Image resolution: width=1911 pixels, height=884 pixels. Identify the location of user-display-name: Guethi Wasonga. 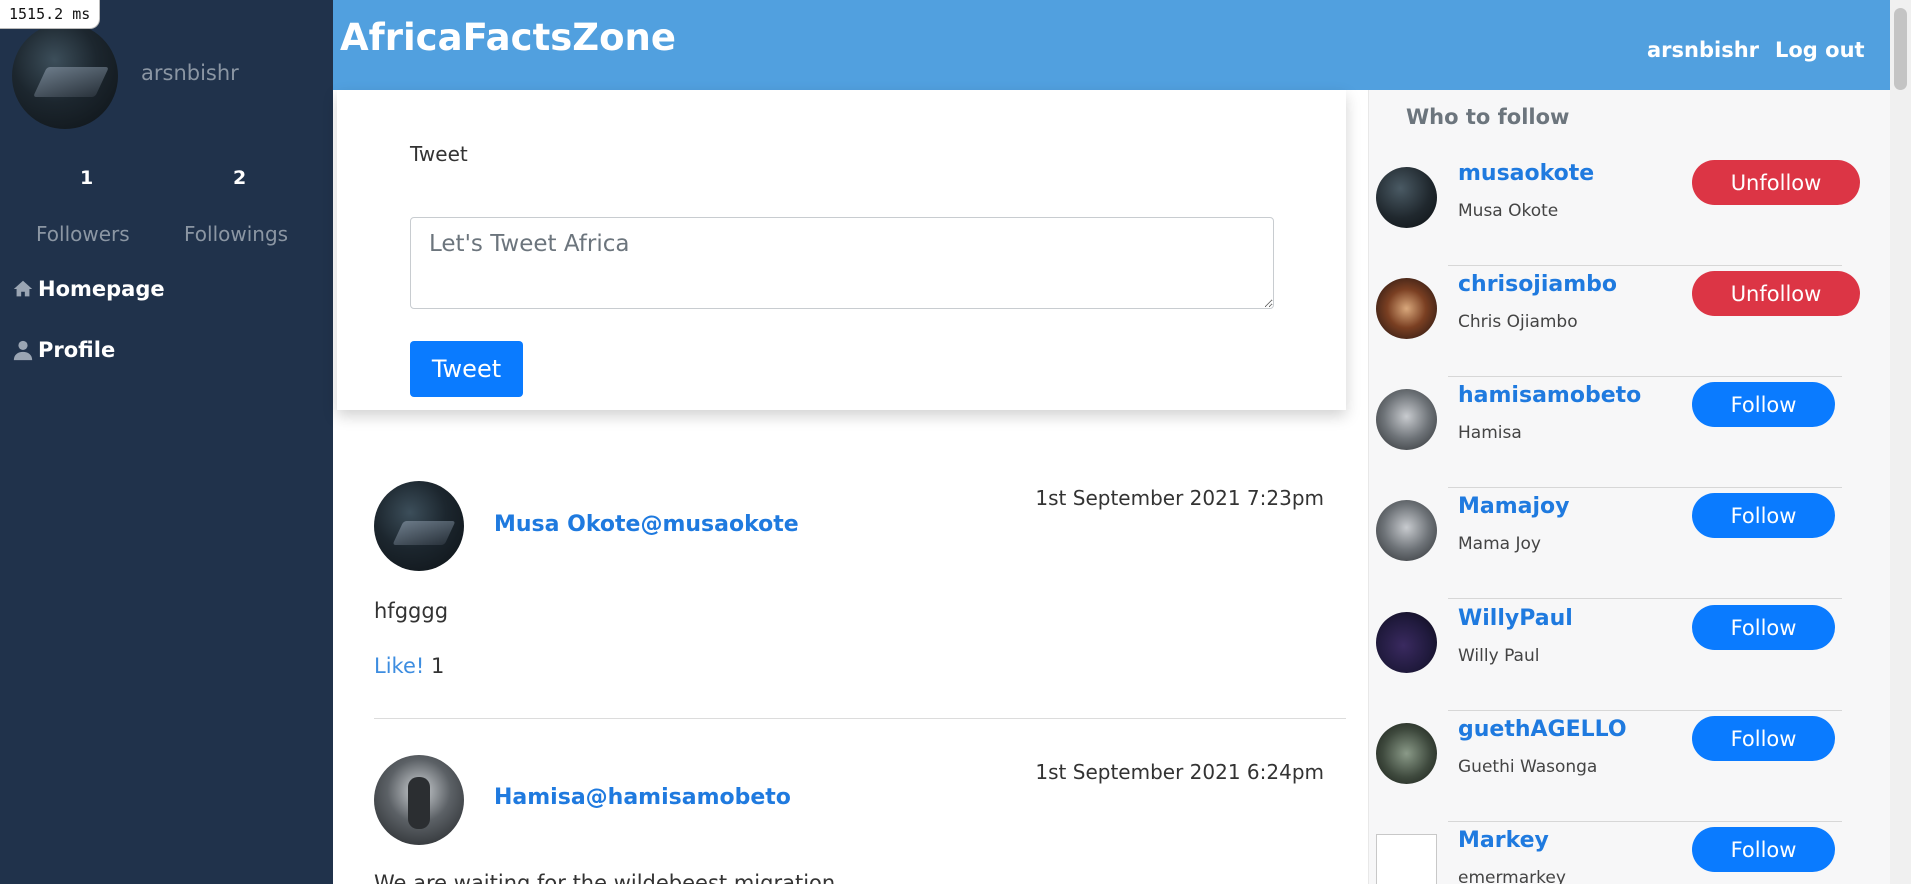
(1528, 767).